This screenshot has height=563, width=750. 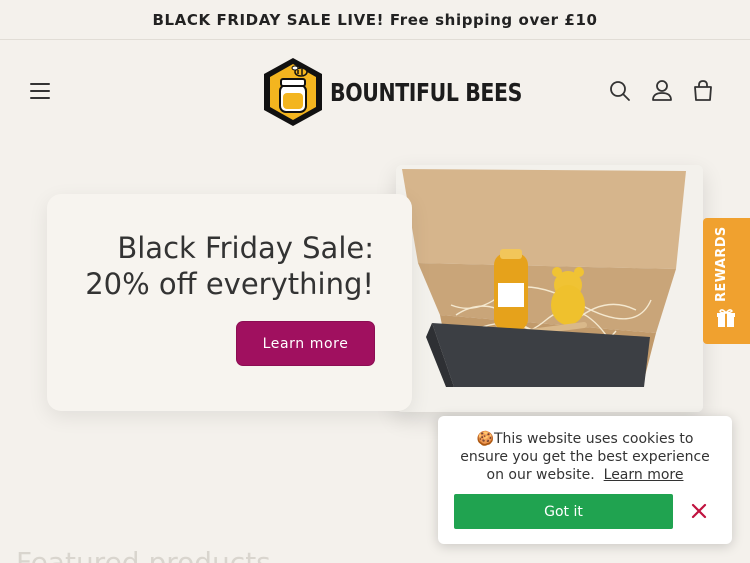 I want to click on featured-products-heading: Featured products, so click(x=143, y=554).